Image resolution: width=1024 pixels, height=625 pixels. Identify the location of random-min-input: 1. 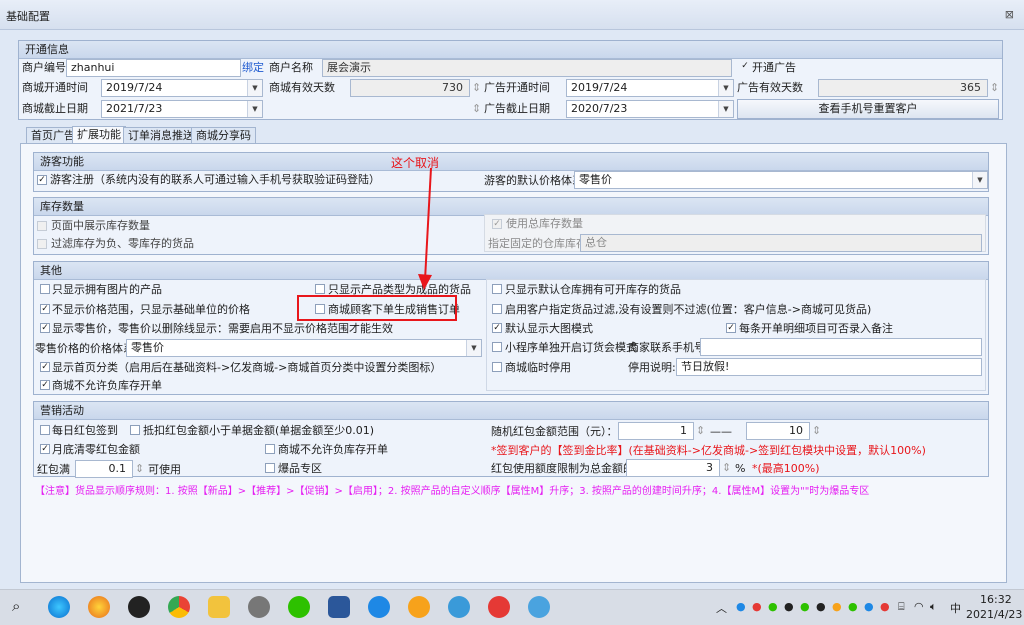
(656, 431).